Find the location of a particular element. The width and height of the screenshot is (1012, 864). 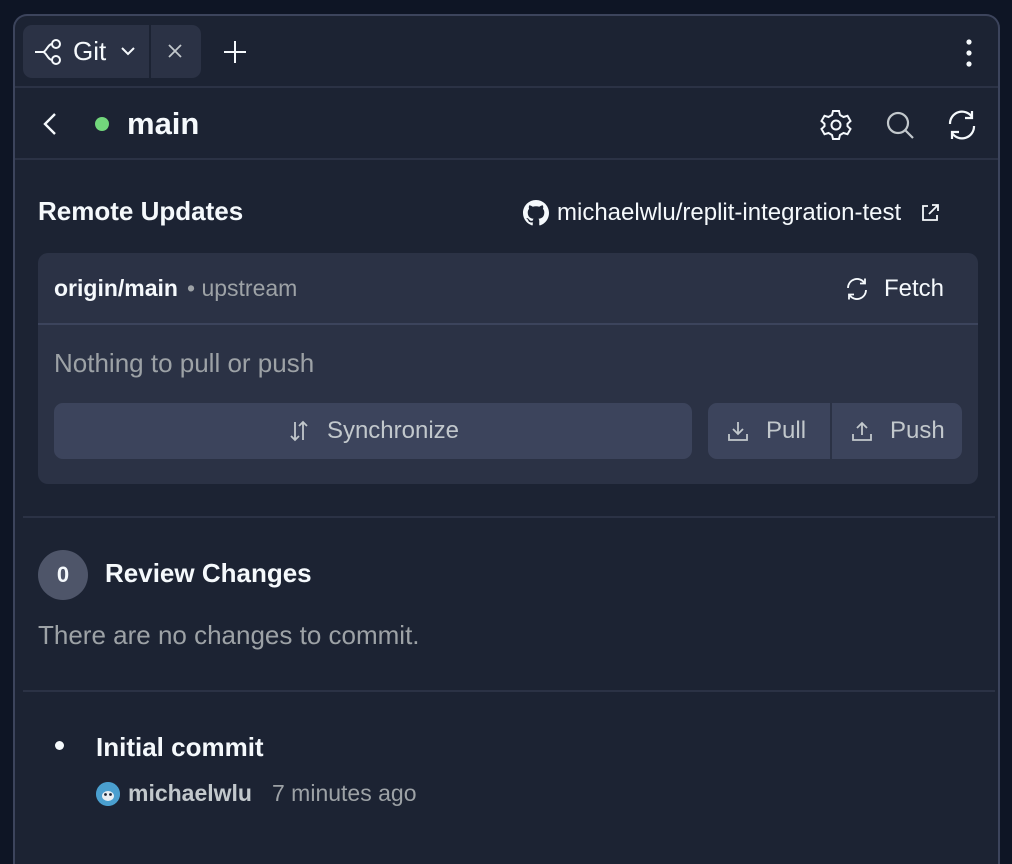

branch-header: main is located at coordinates (506, 124).